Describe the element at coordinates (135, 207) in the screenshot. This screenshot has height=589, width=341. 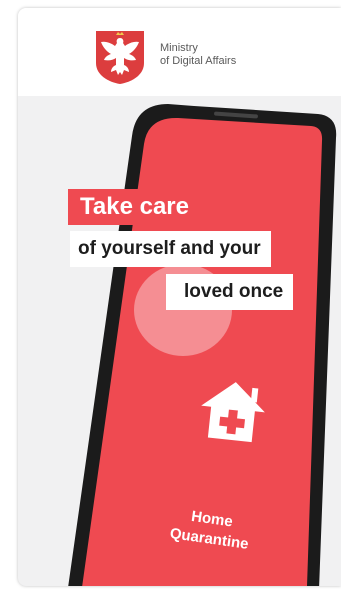
I see `promo-headline: Take care` at that location.